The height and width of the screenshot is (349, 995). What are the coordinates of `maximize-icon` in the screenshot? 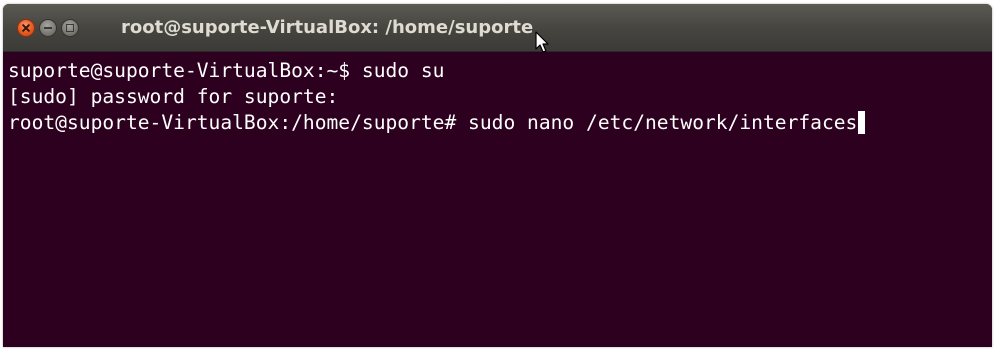 It's located at (70, 28).